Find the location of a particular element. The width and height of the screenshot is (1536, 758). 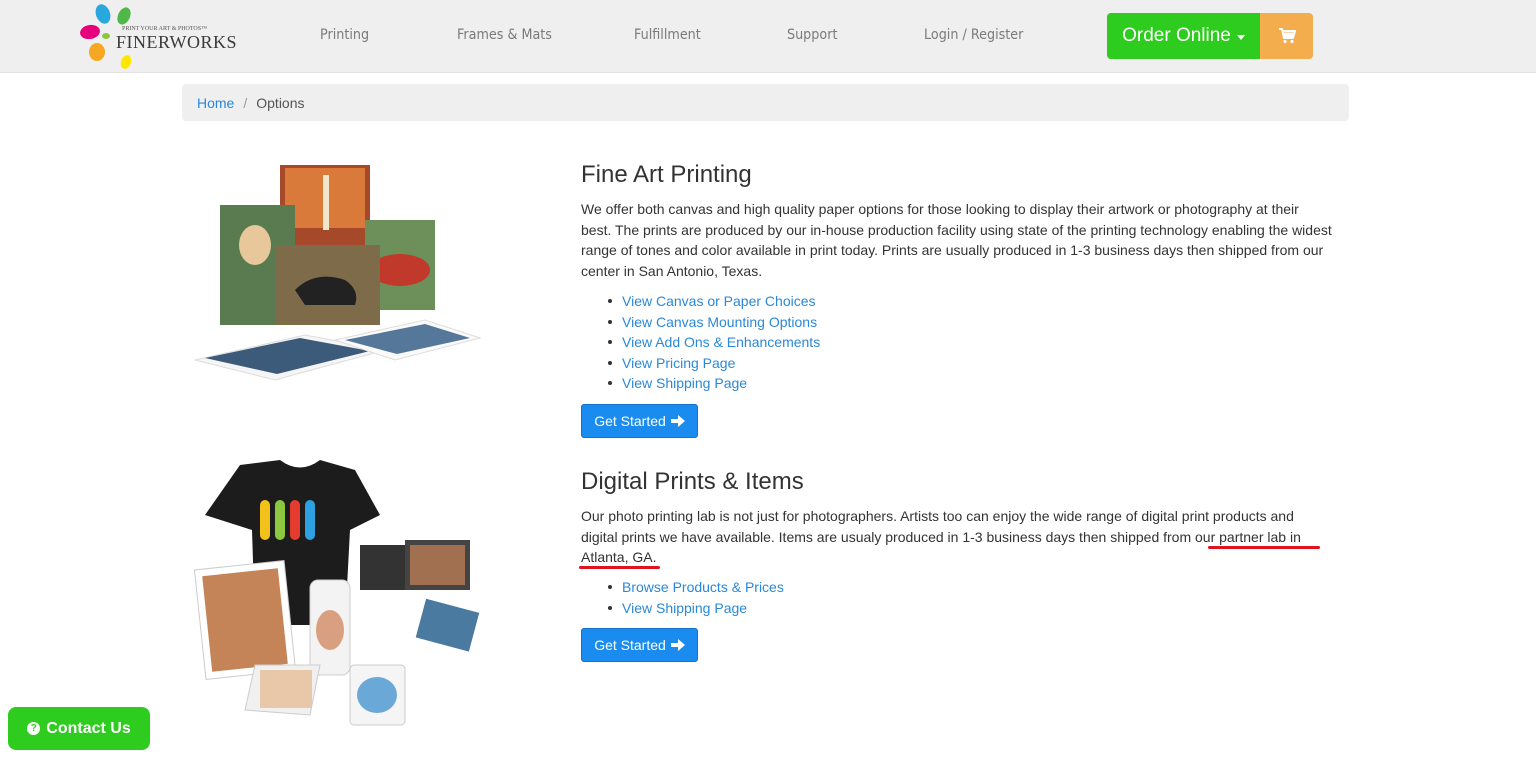

link-canvas-mounting: View Canvas Mounting Options is located at coordinates (719, 322).